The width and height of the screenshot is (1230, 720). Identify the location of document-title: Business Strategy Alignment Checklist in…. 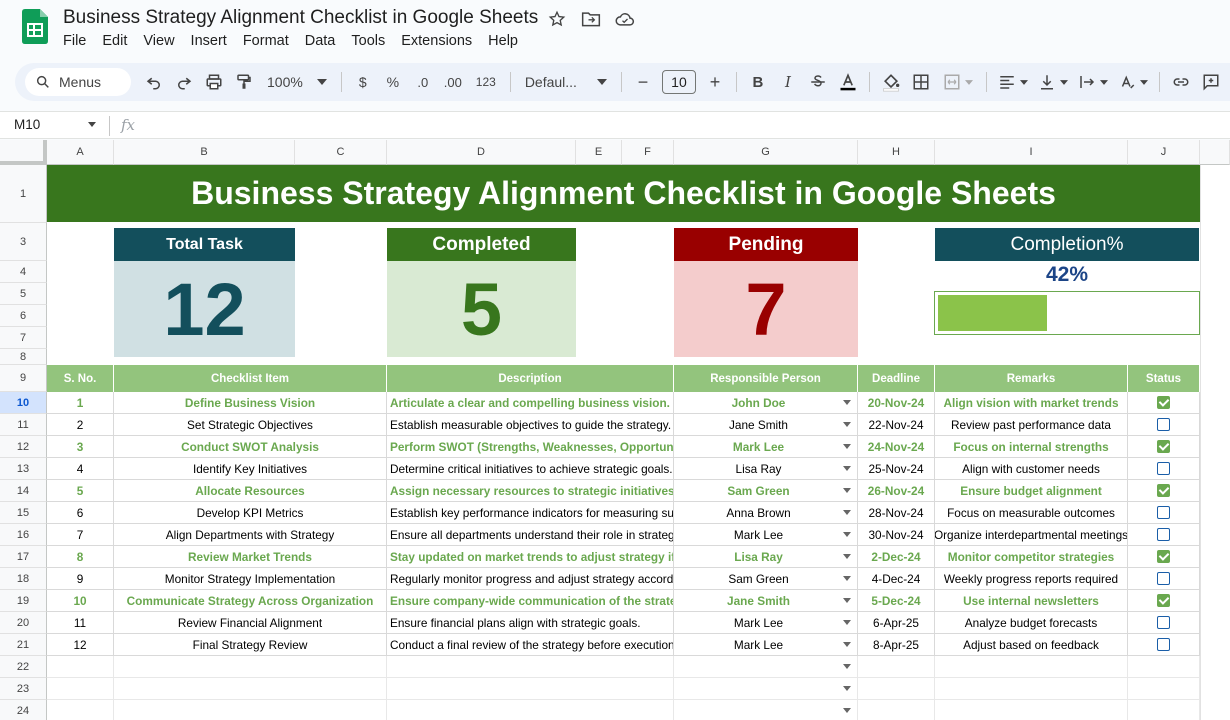
(300, 18).